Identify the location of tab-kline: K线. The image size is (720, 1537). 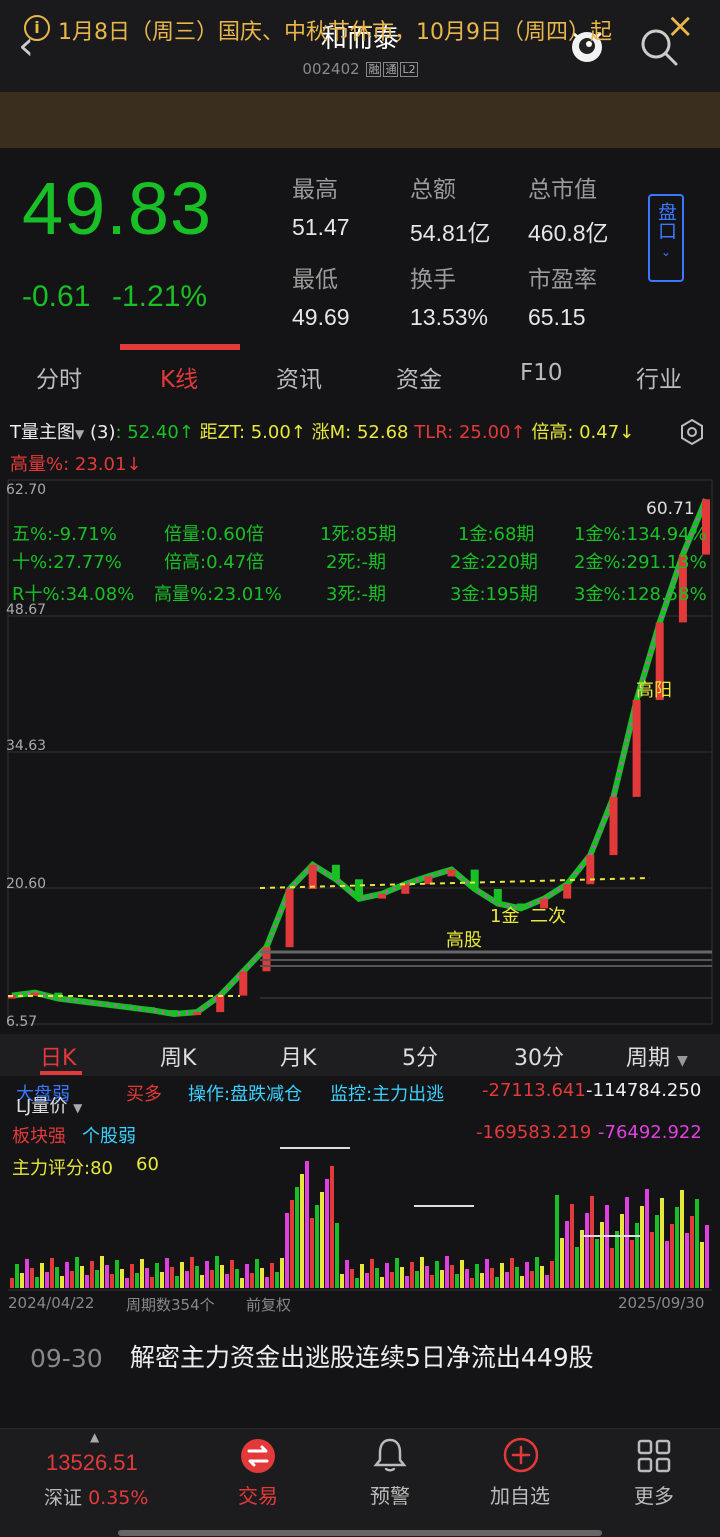
(179, 377).